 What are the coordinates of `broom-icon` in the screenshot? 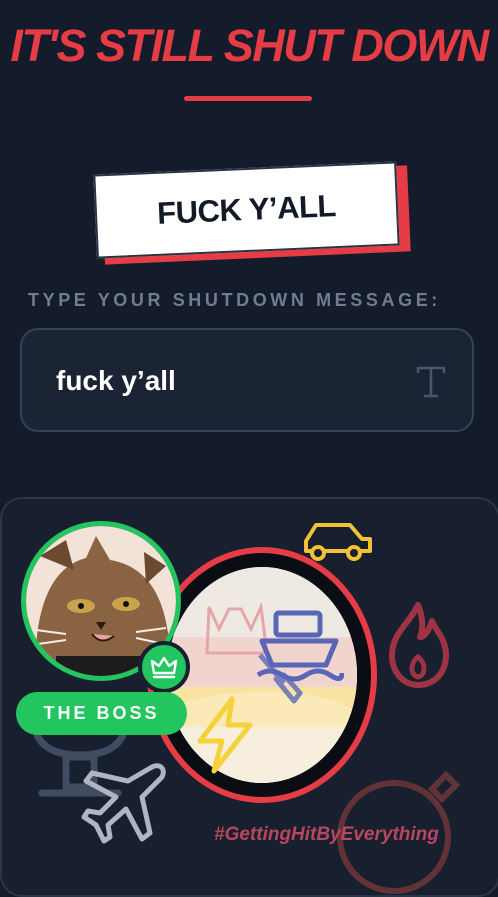 It's located at (280, 678).